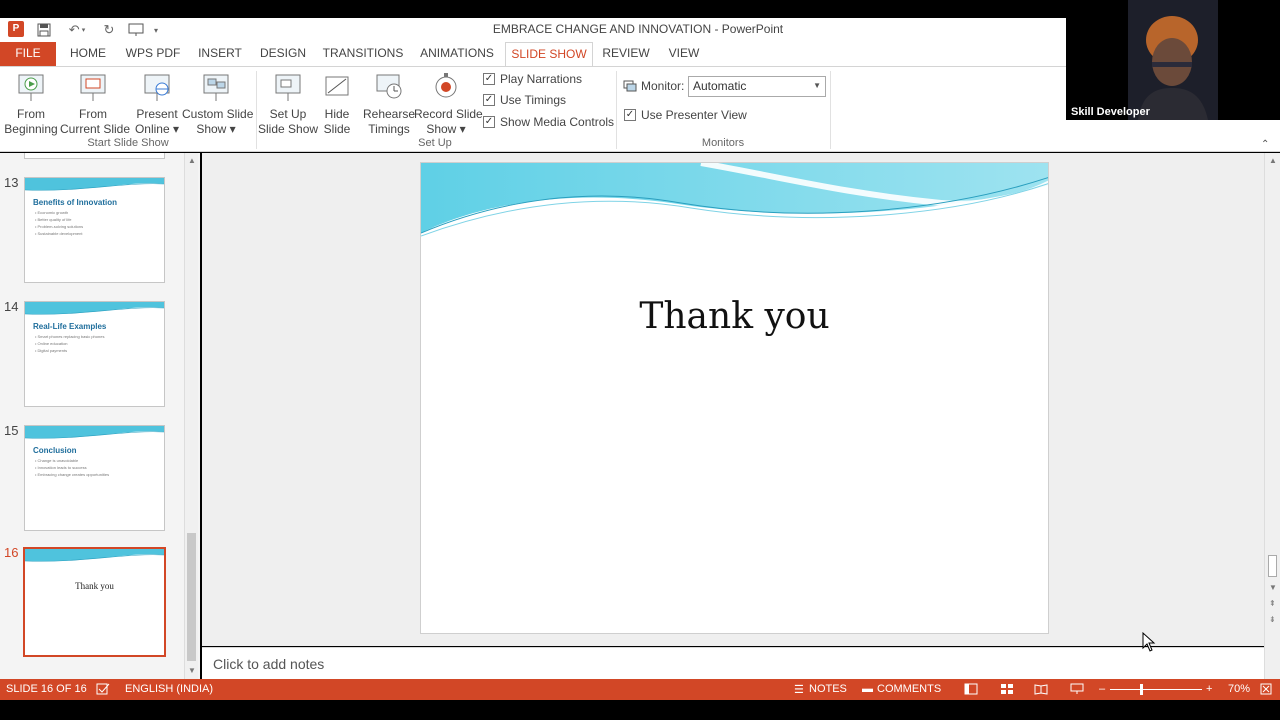 This screenshot has width=1280, height=720. I want to click on notes-toggle-button: NOTES, so click(828, 689).